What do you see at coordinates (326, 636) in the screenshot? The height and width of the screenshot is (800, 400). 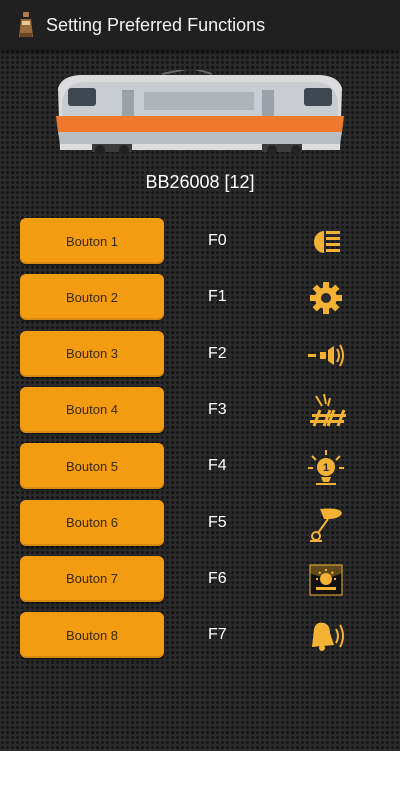 I see `bell-icon` at bounding box center [326, 636].